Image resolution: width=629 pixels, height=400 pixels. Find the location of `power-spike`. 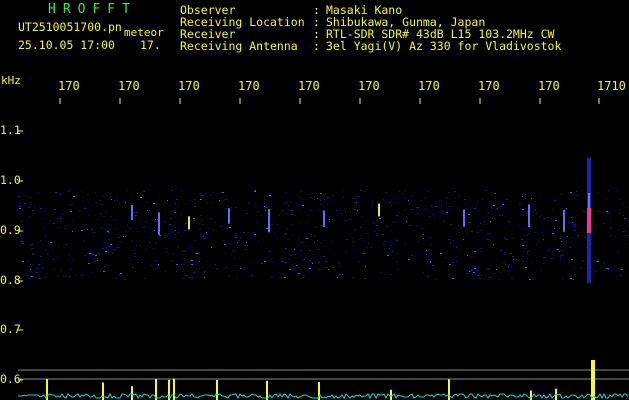

power-spike is located at coordinates (593, 380).